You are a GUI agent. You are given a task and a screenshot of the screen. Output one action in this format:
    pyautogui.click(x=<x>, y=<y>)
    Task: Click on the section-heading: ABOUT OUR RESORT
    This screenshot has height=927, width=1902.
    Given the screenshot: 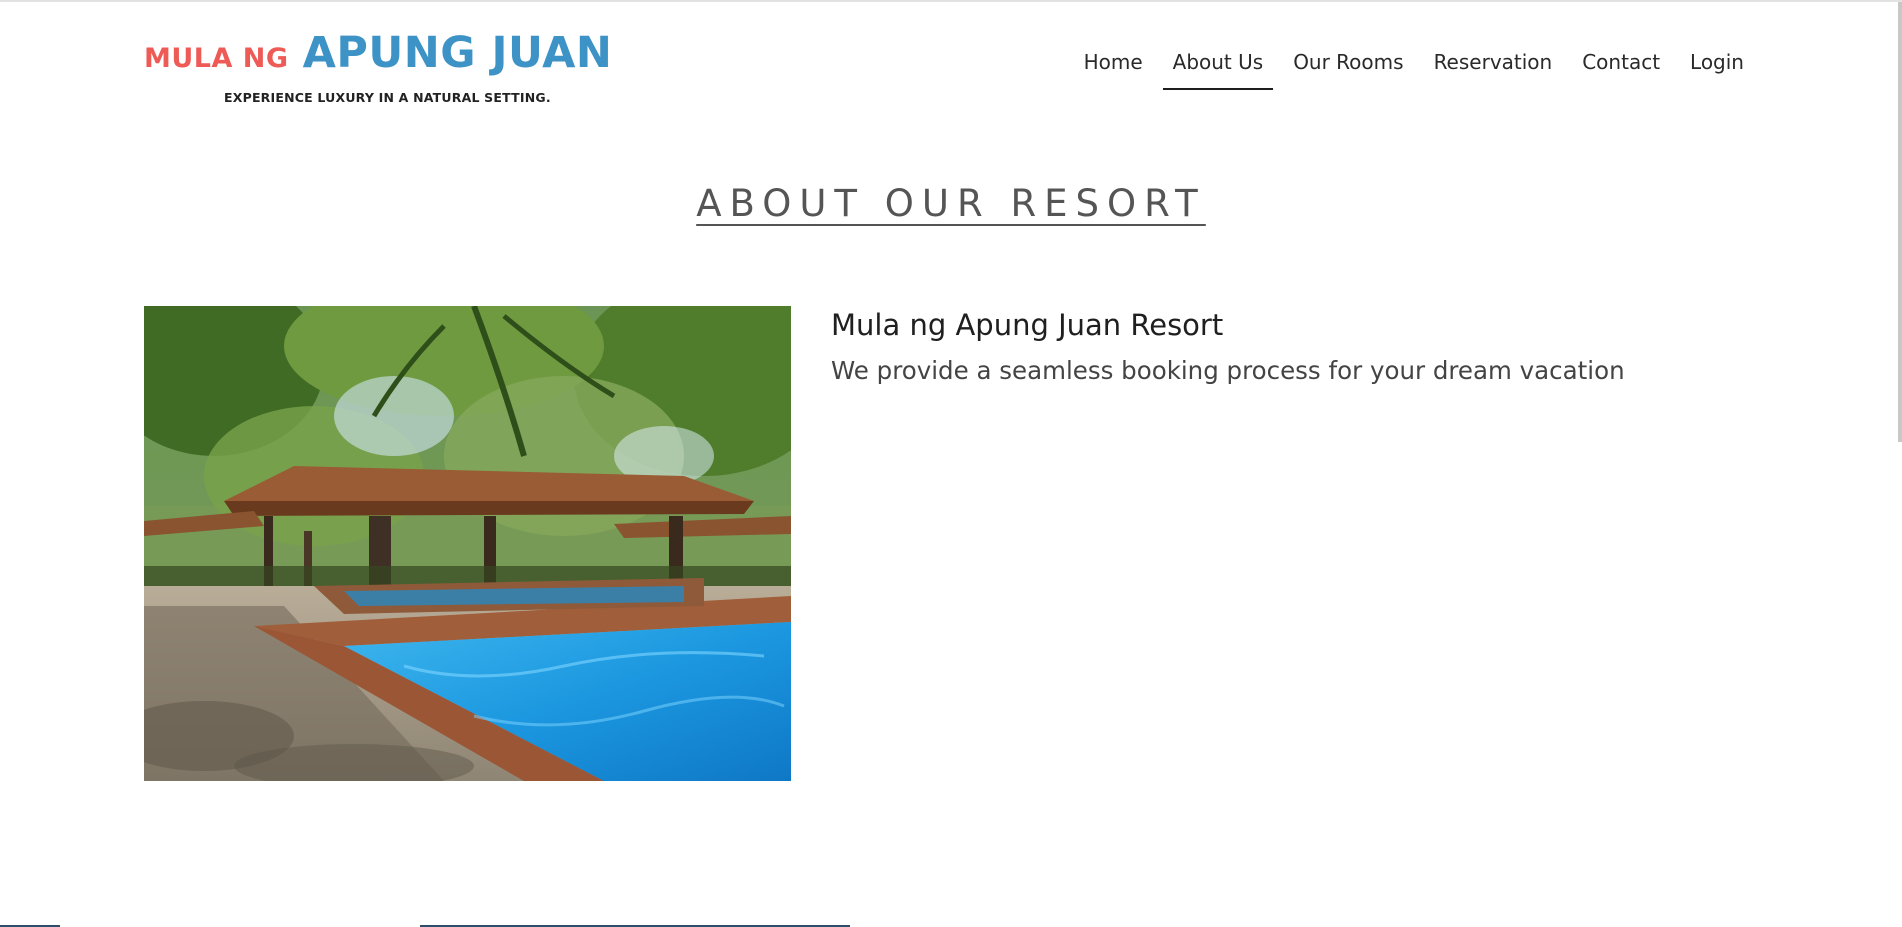 What is the action you would take?
    pyautogui.click(x=951, y=203)
    